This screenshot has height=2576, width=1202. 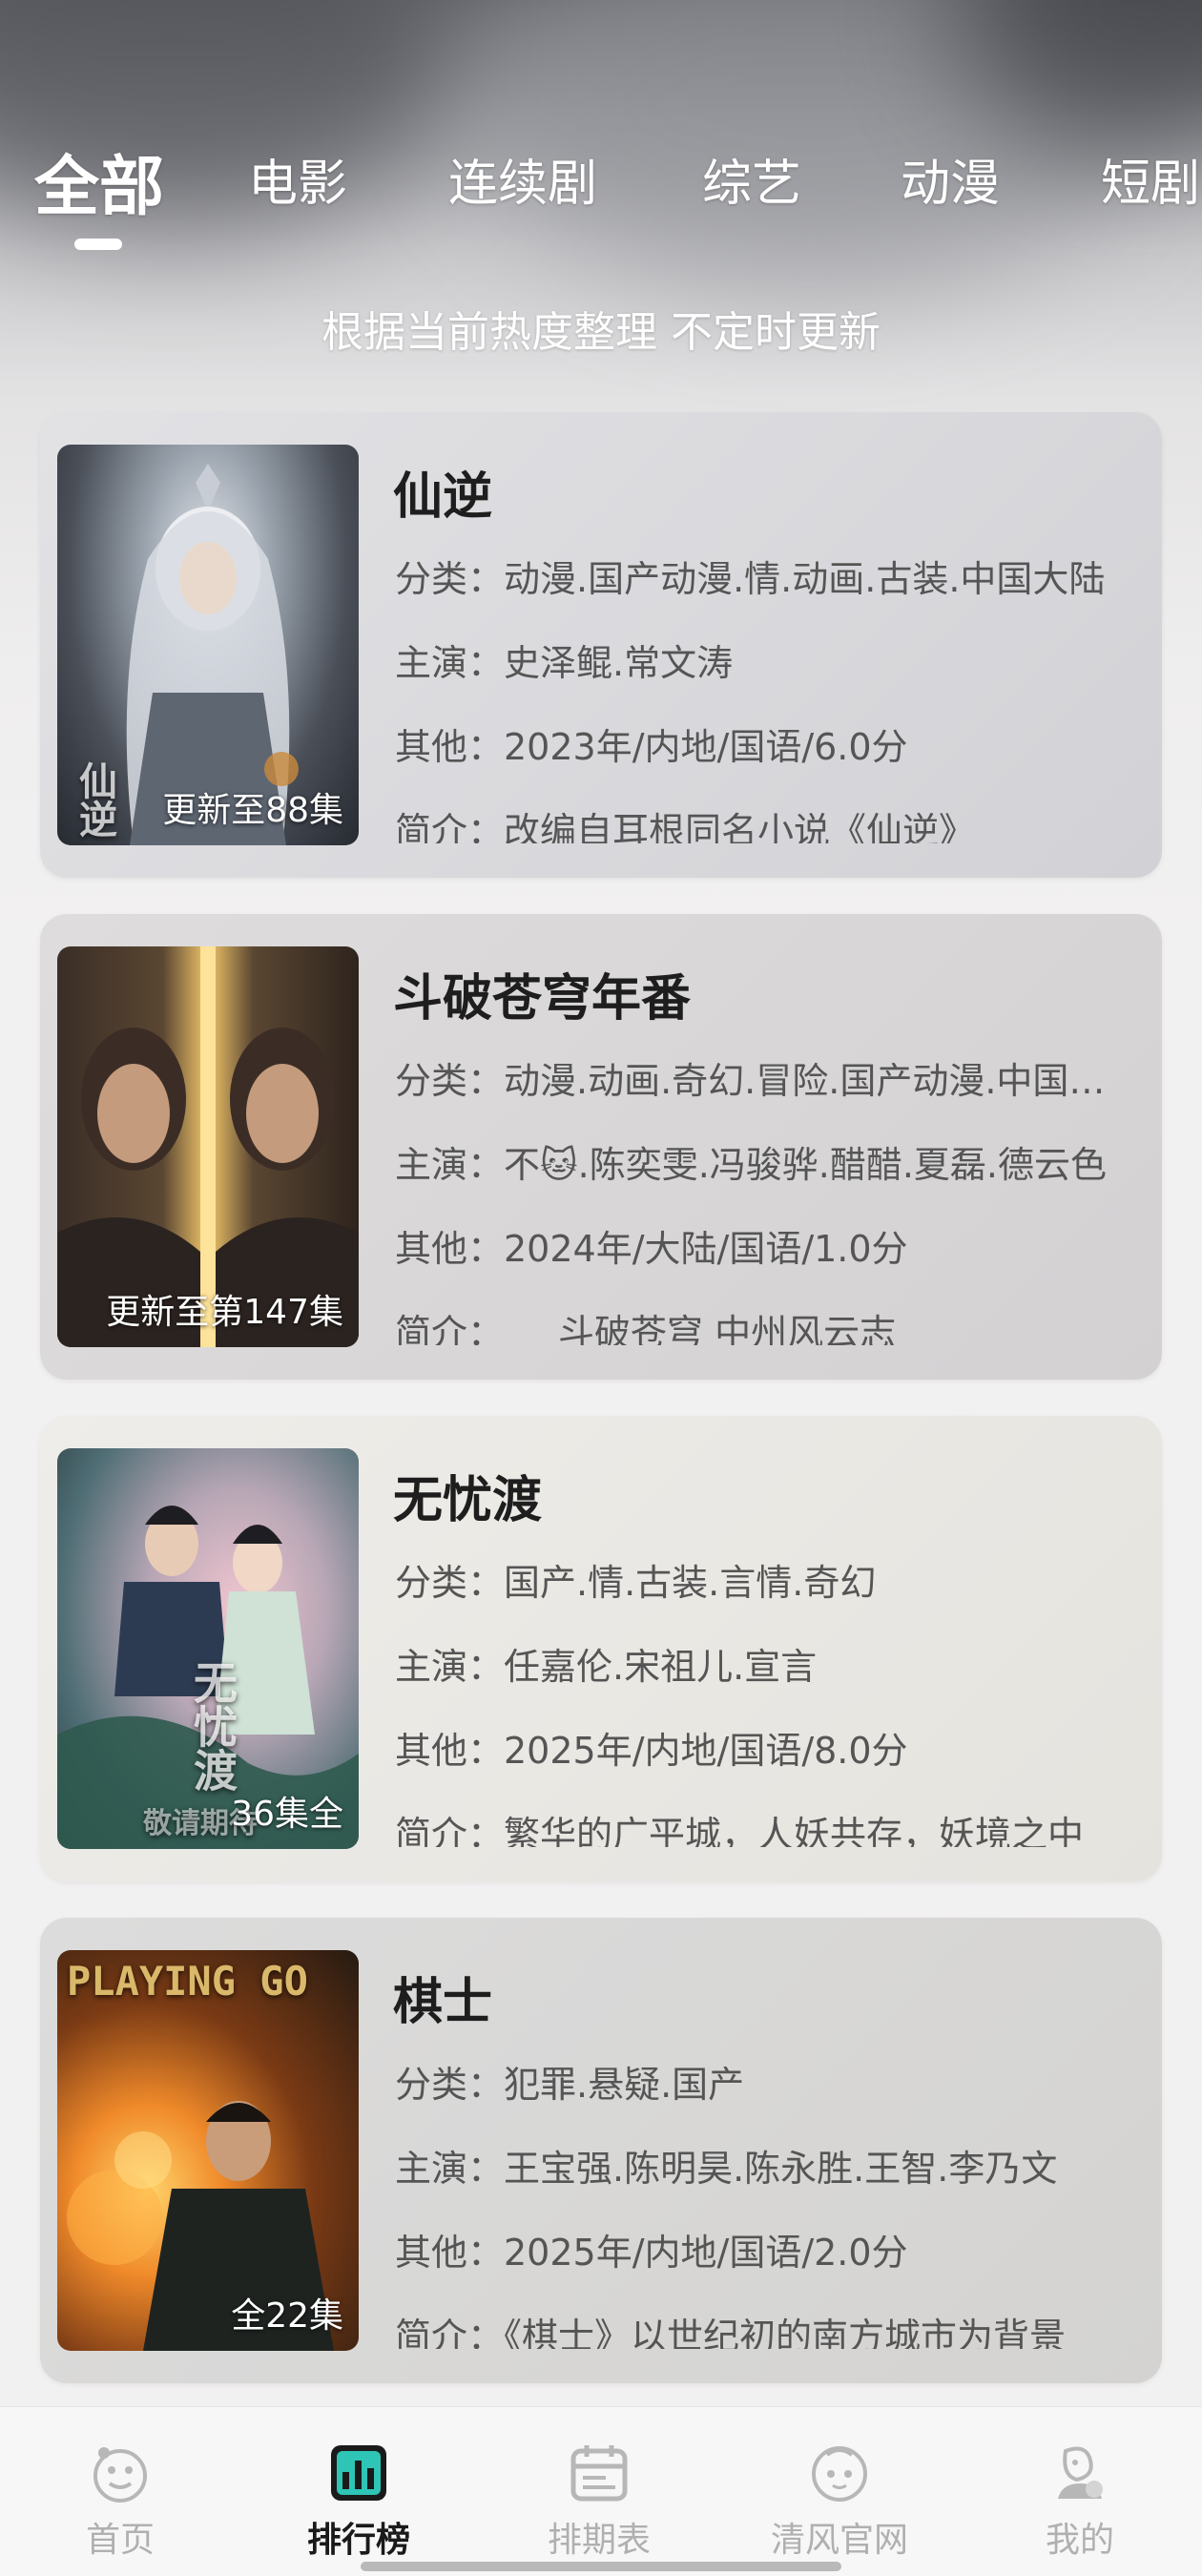 What do you see at coordinates (751, 179) in the screenshot?
I see `tab-variety: 综艺` at bounding box center [751, 179].